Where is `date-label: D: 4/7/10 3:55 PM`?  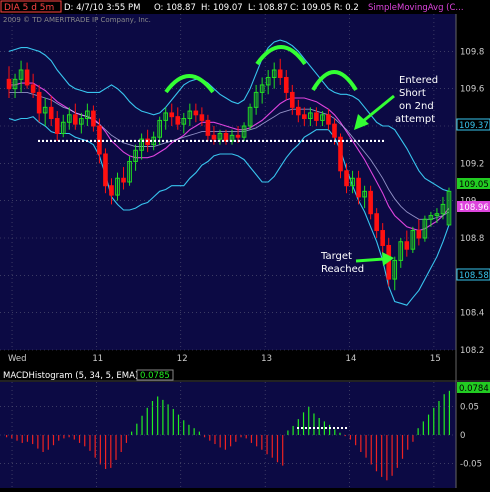
date-label: D: 4/7/10 3:55 PM is located at coordinates (102, 8).